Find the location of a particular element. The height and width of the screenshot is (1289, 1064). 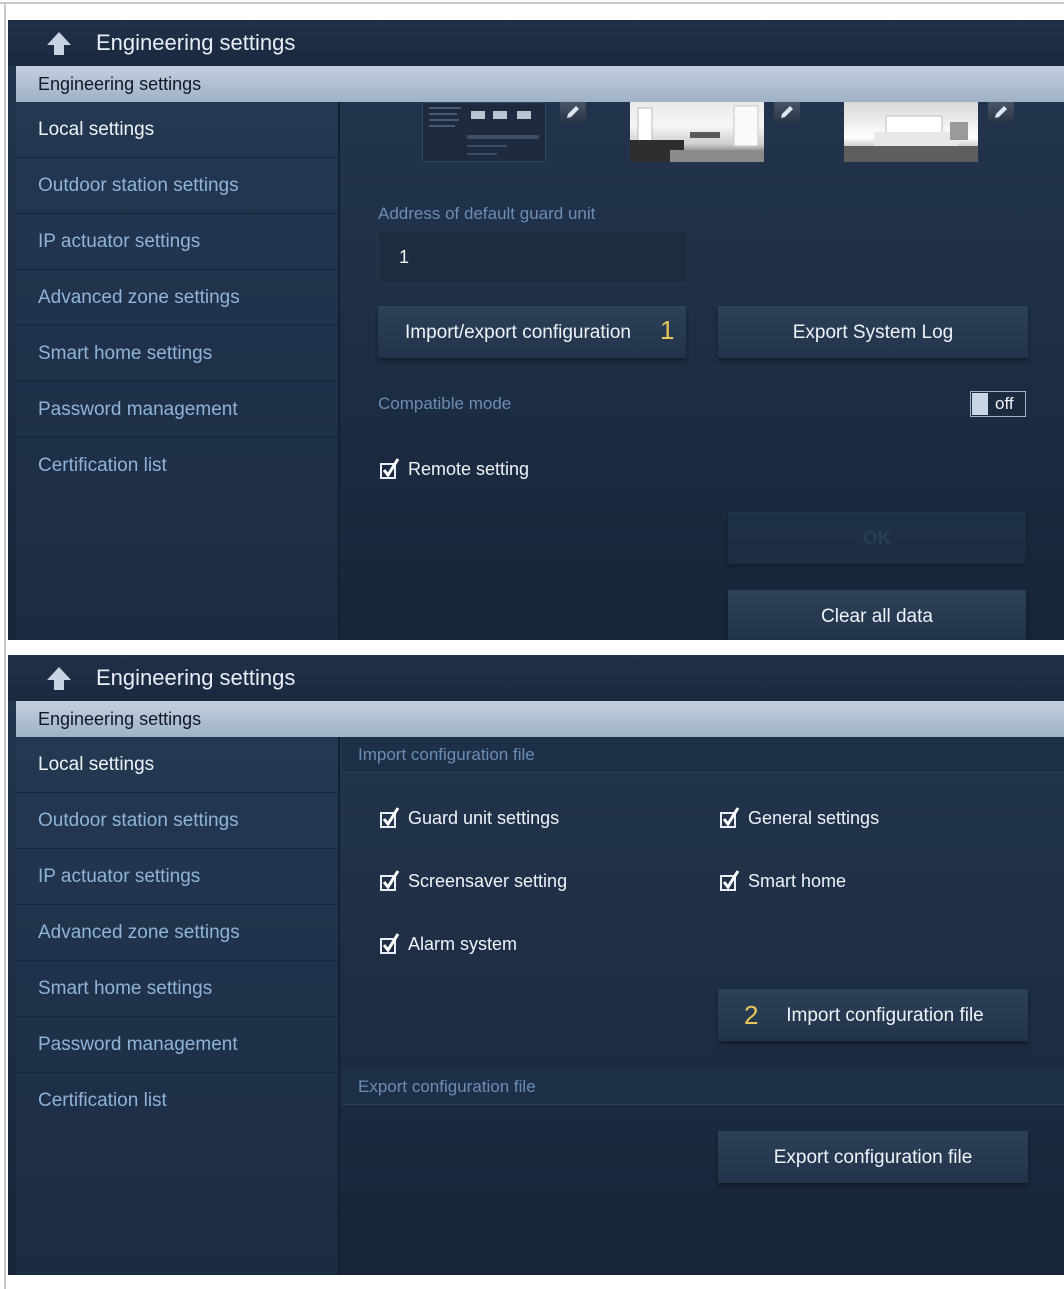

clear-all-data-label: Clear all data is located at coordinates (877, 616).